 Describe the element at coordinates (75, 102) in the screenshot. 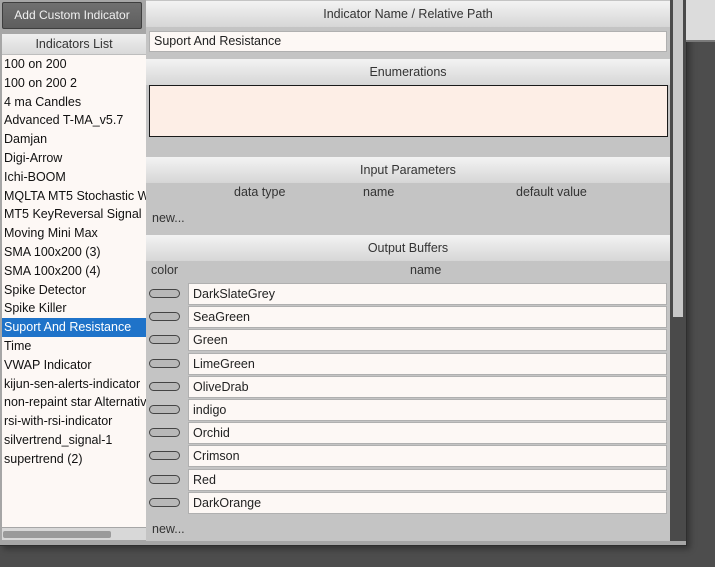

I see `indicator-list-item: 4 ma Candles` at that location.